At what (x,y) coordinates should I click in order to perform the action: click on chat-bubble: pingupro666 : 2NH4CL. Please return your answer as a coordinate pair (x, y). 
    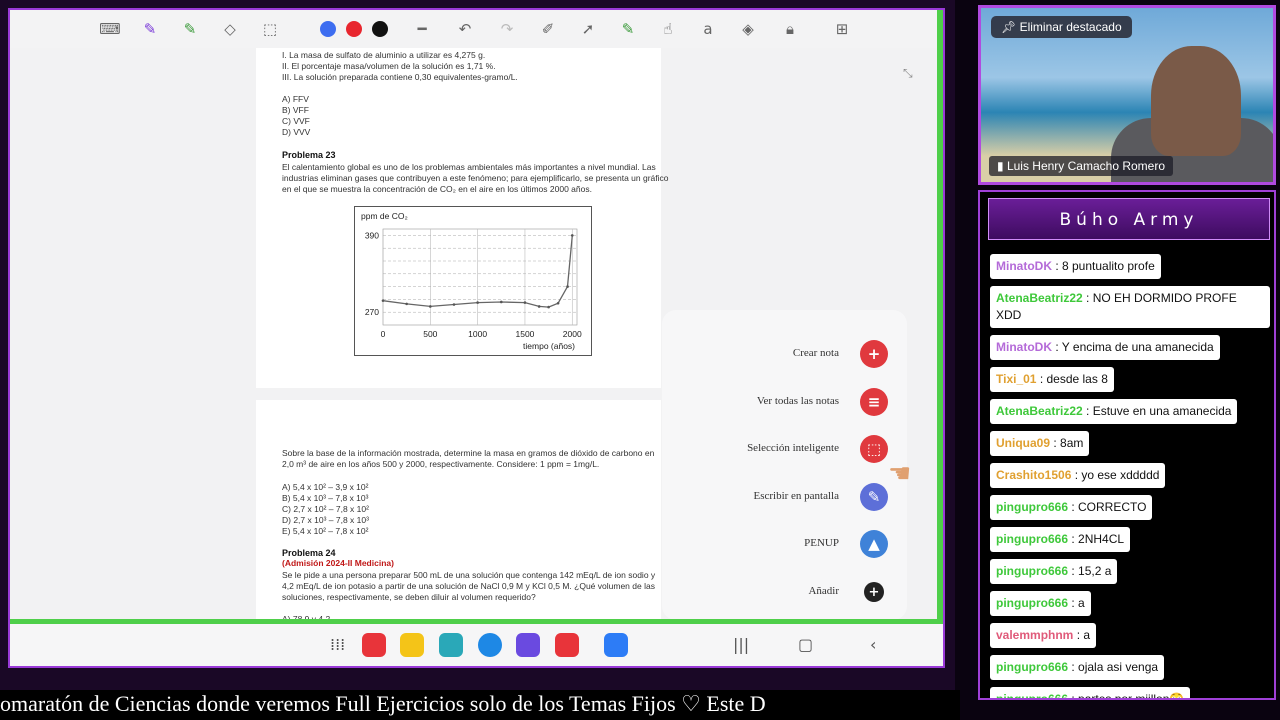
    Looking at the image, I should click on (1060, 539).